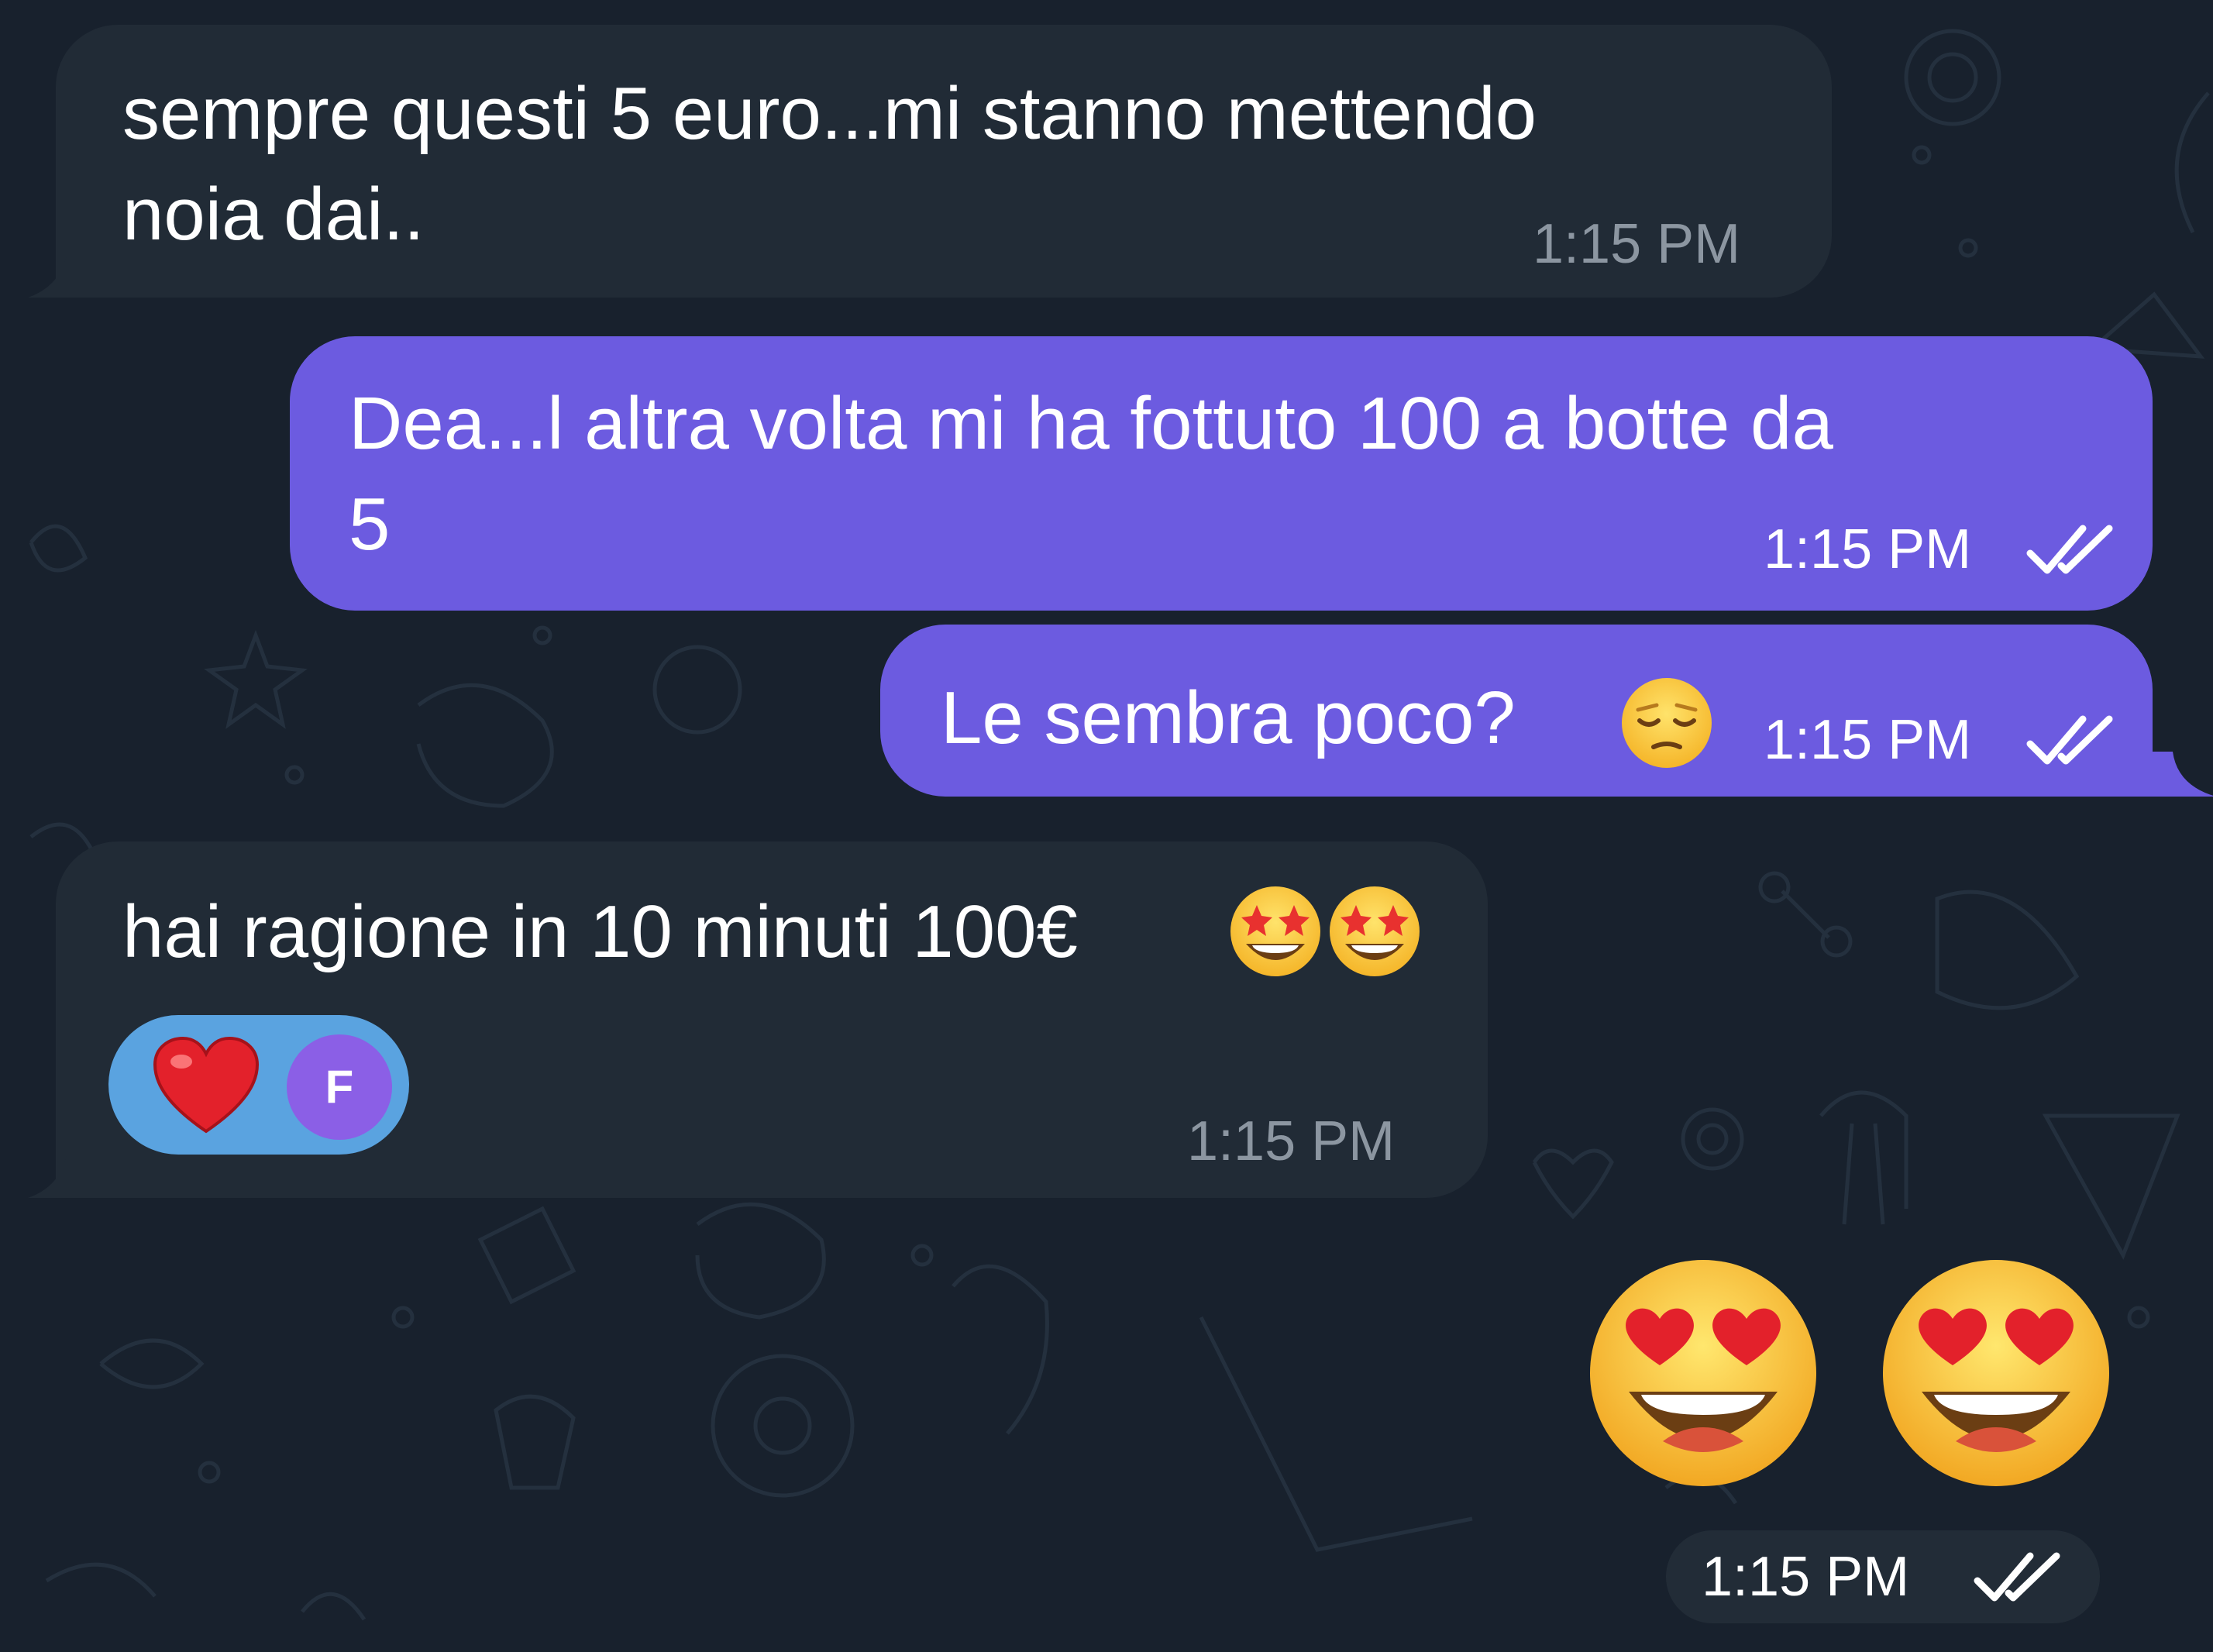 The height and width of the screenshot is (1652, 2213). What do you see at coordinates (1228, 717) in the screenshot?
I see `message-text: Le sembra poco?` at bounding box center [1228, 717].